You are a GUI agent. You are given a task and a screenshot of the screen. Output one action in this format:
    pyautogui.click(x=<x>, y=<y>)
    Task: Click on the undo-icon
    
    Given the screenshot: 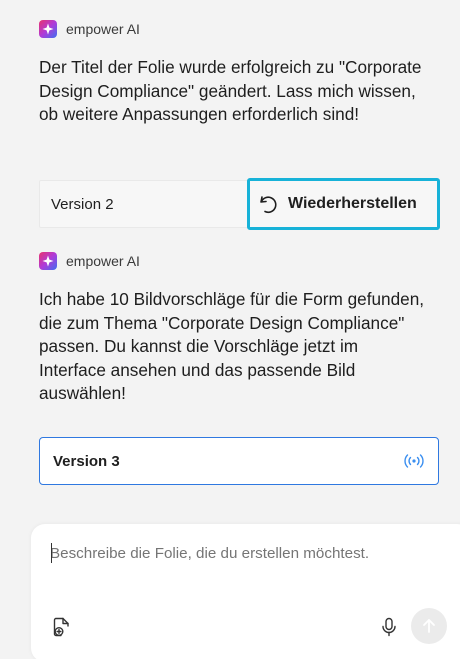 What is the action you would take?
    pyautogui.click(x=267, y=204)
    